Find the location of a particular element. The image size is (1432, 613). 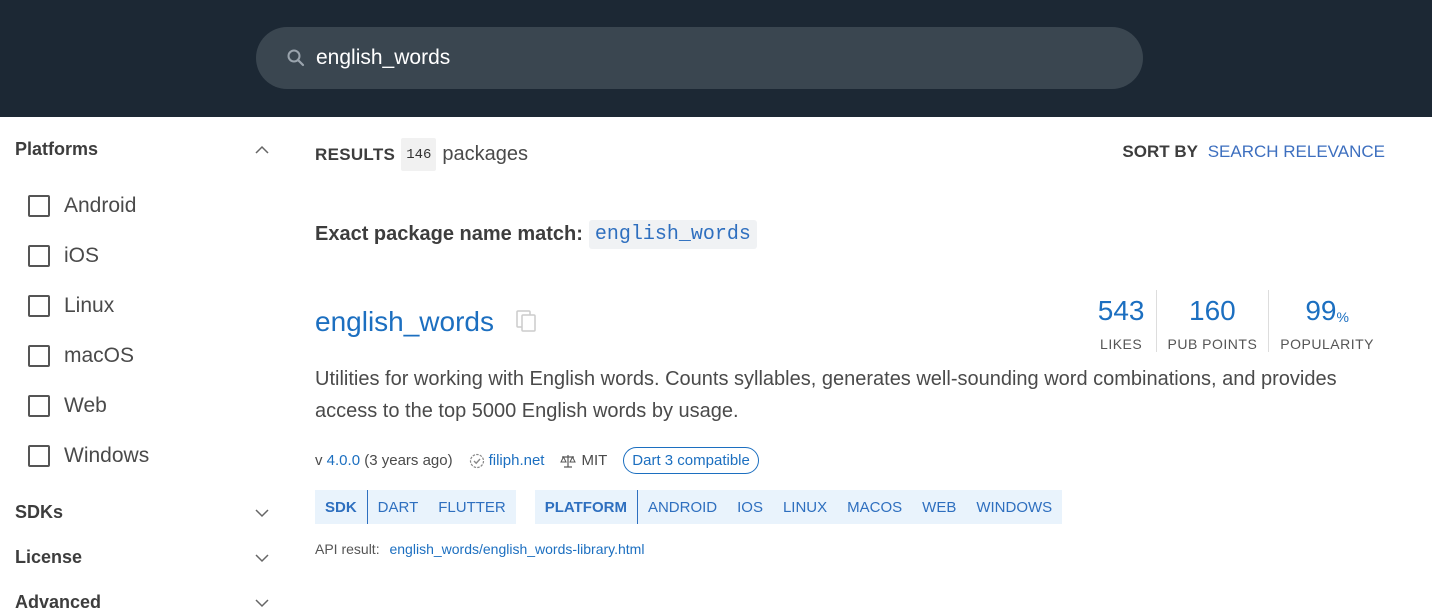

package-stats: 543 LIKES 160 PUB POINTS 99% POPULARITY is located at coordinates (1236, 321).